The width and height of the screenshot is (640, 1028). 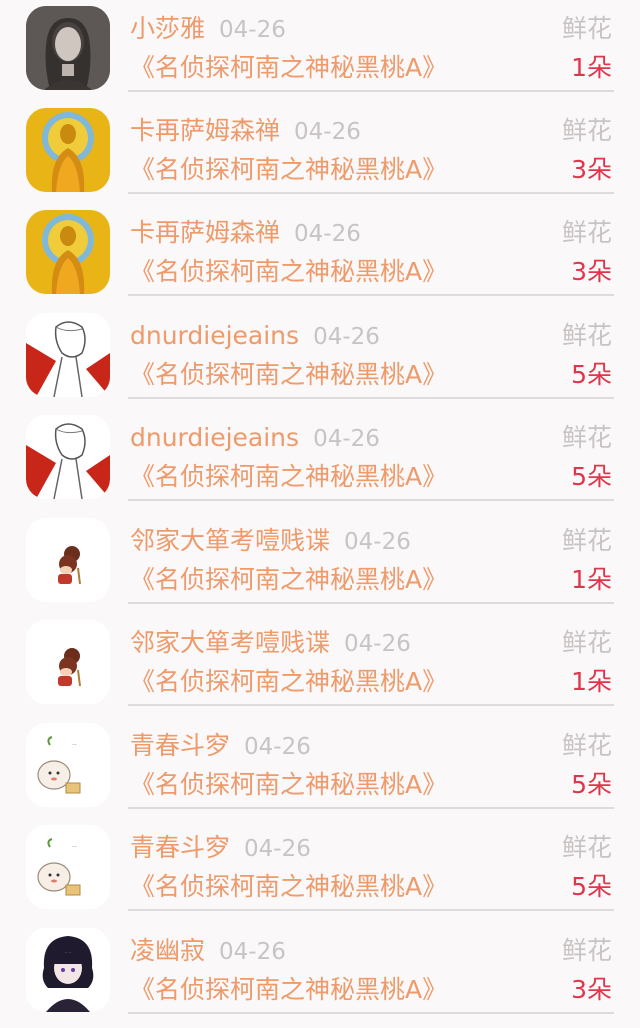 I want to click on user-name-text: 小莎雅, so click(x=167, y=28).